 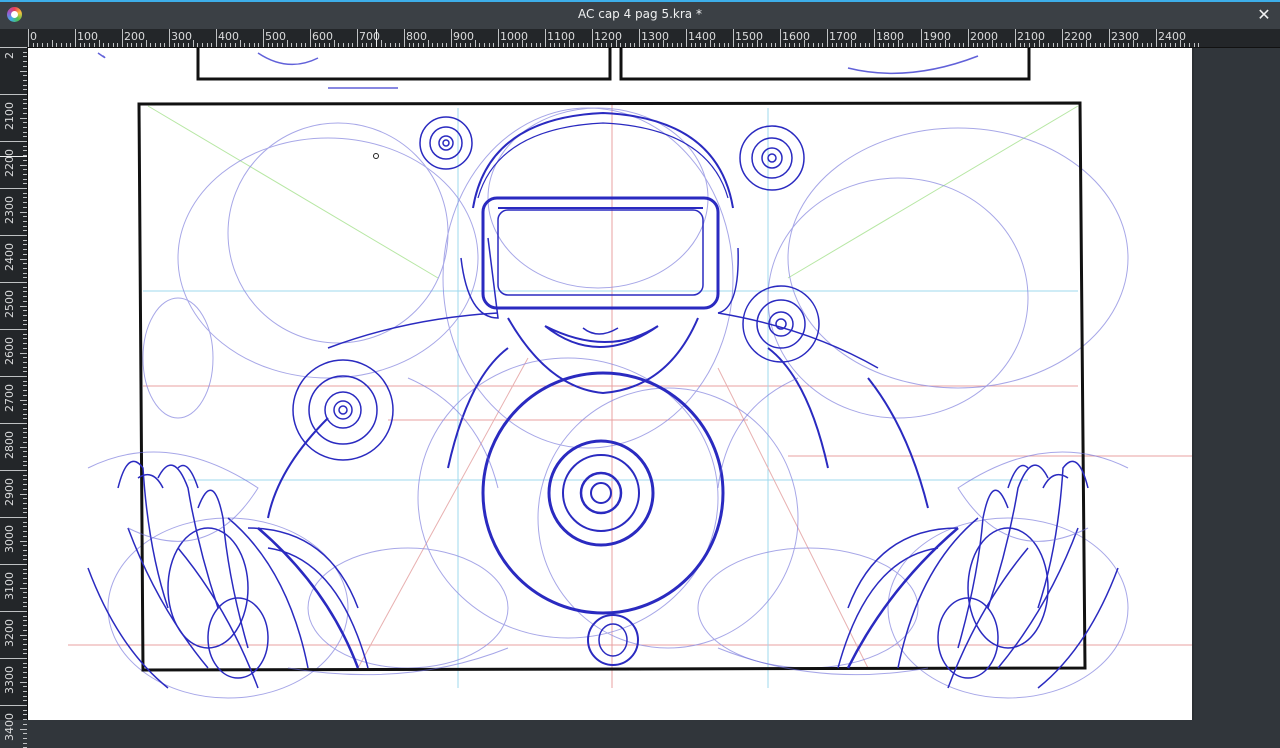 I want to click on ruler-label: 2000, so click(x=984, y=36).